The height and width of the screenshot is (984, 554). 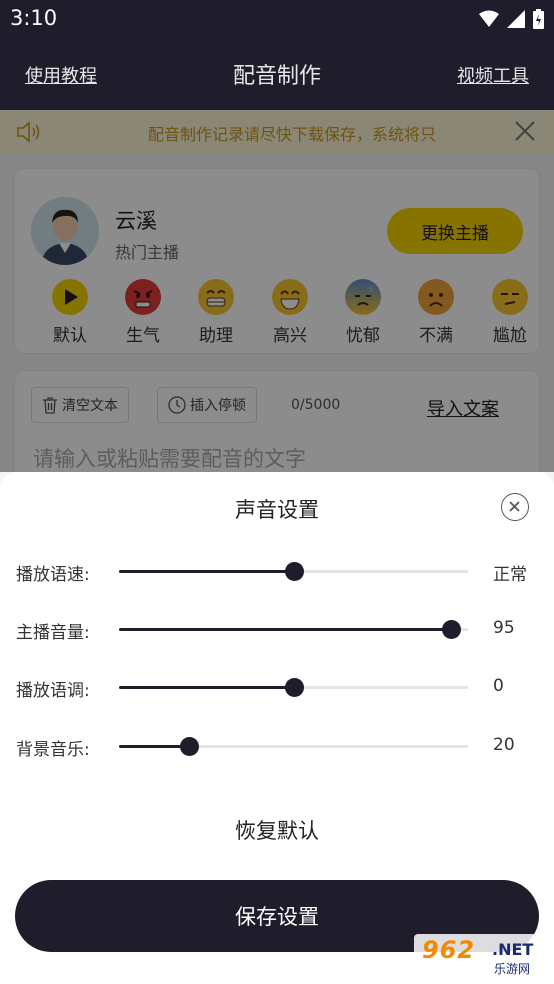 What do you see at coordinates (53, 575) in the screenshot?
I see `slider-label: 播放语速:` at bounding box center [53, 575].